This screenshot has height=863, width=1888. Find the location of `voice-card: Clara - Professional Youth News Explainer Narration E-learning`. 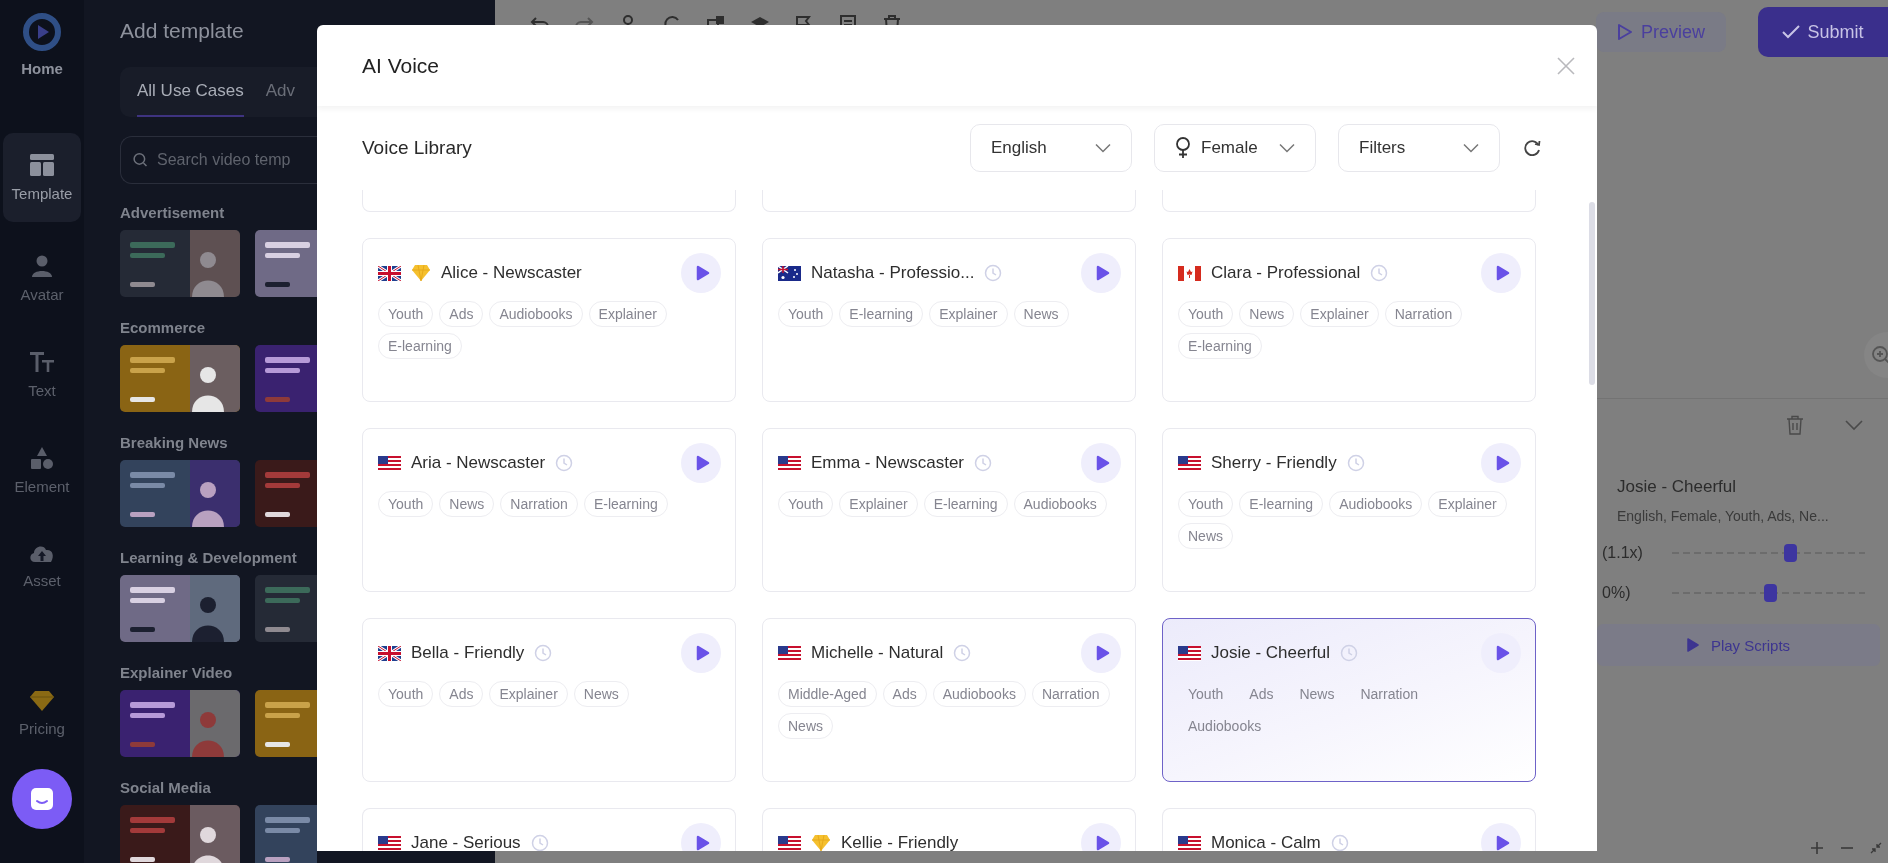

voice-card: Clara - Professional Youth News Explainer Narration E-learning is located at coordinates (1349, 320).